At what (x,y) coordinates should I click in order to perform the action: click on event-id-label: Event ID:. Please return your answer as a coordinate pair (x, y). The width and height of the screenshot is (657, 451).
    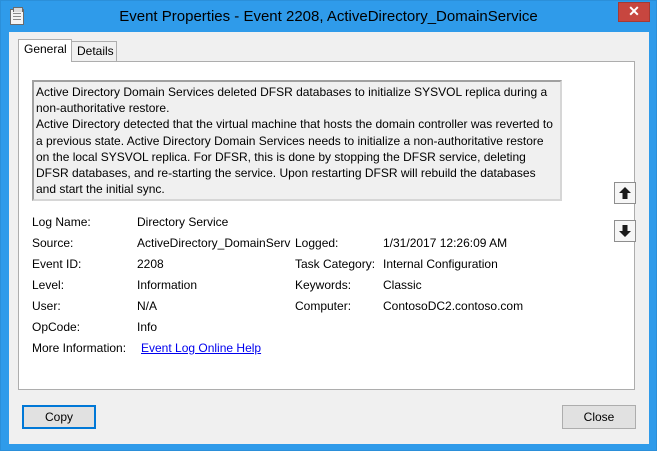
    Looking at the image, I should click on (57, 264).